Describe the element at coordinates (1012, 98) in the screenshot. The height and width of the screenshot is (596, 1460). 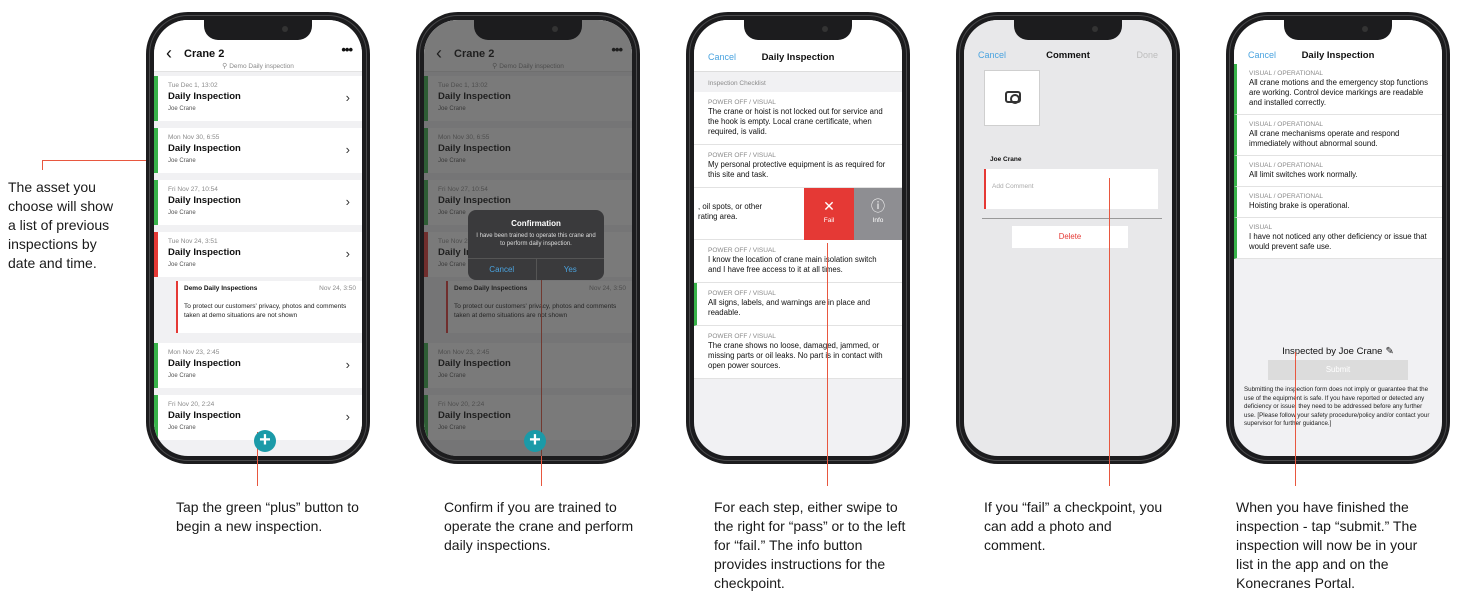
I see `add-photo-button` at that location.